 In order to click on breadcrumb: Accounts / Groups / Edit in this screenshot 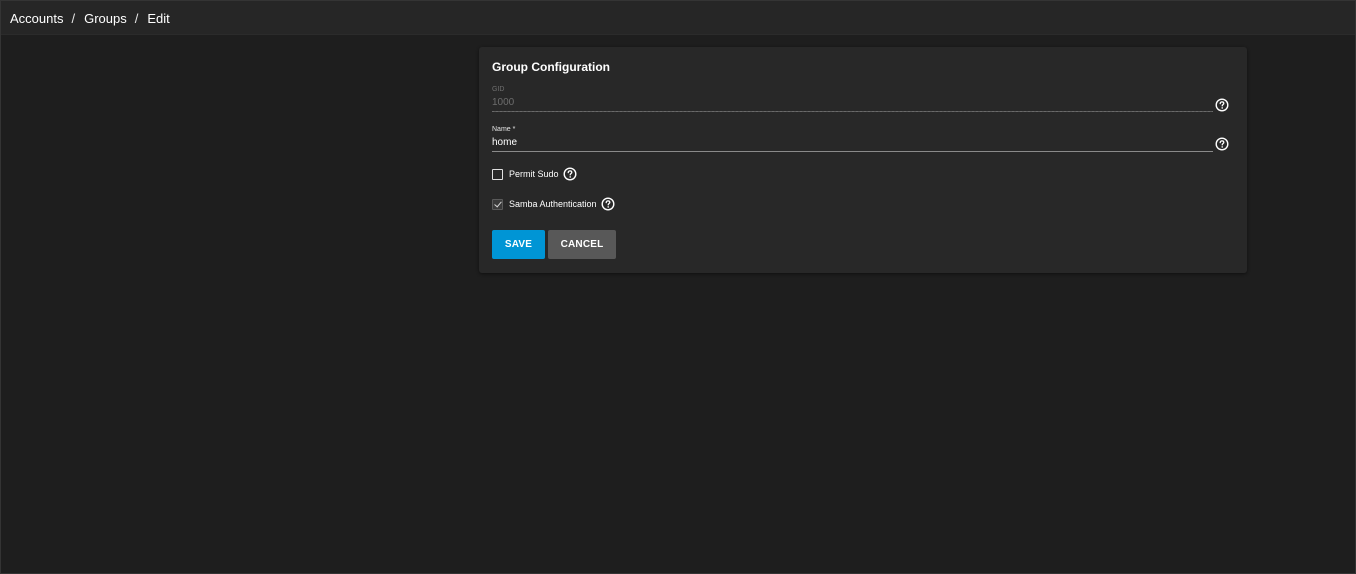, I will do `click(90, 18)`.